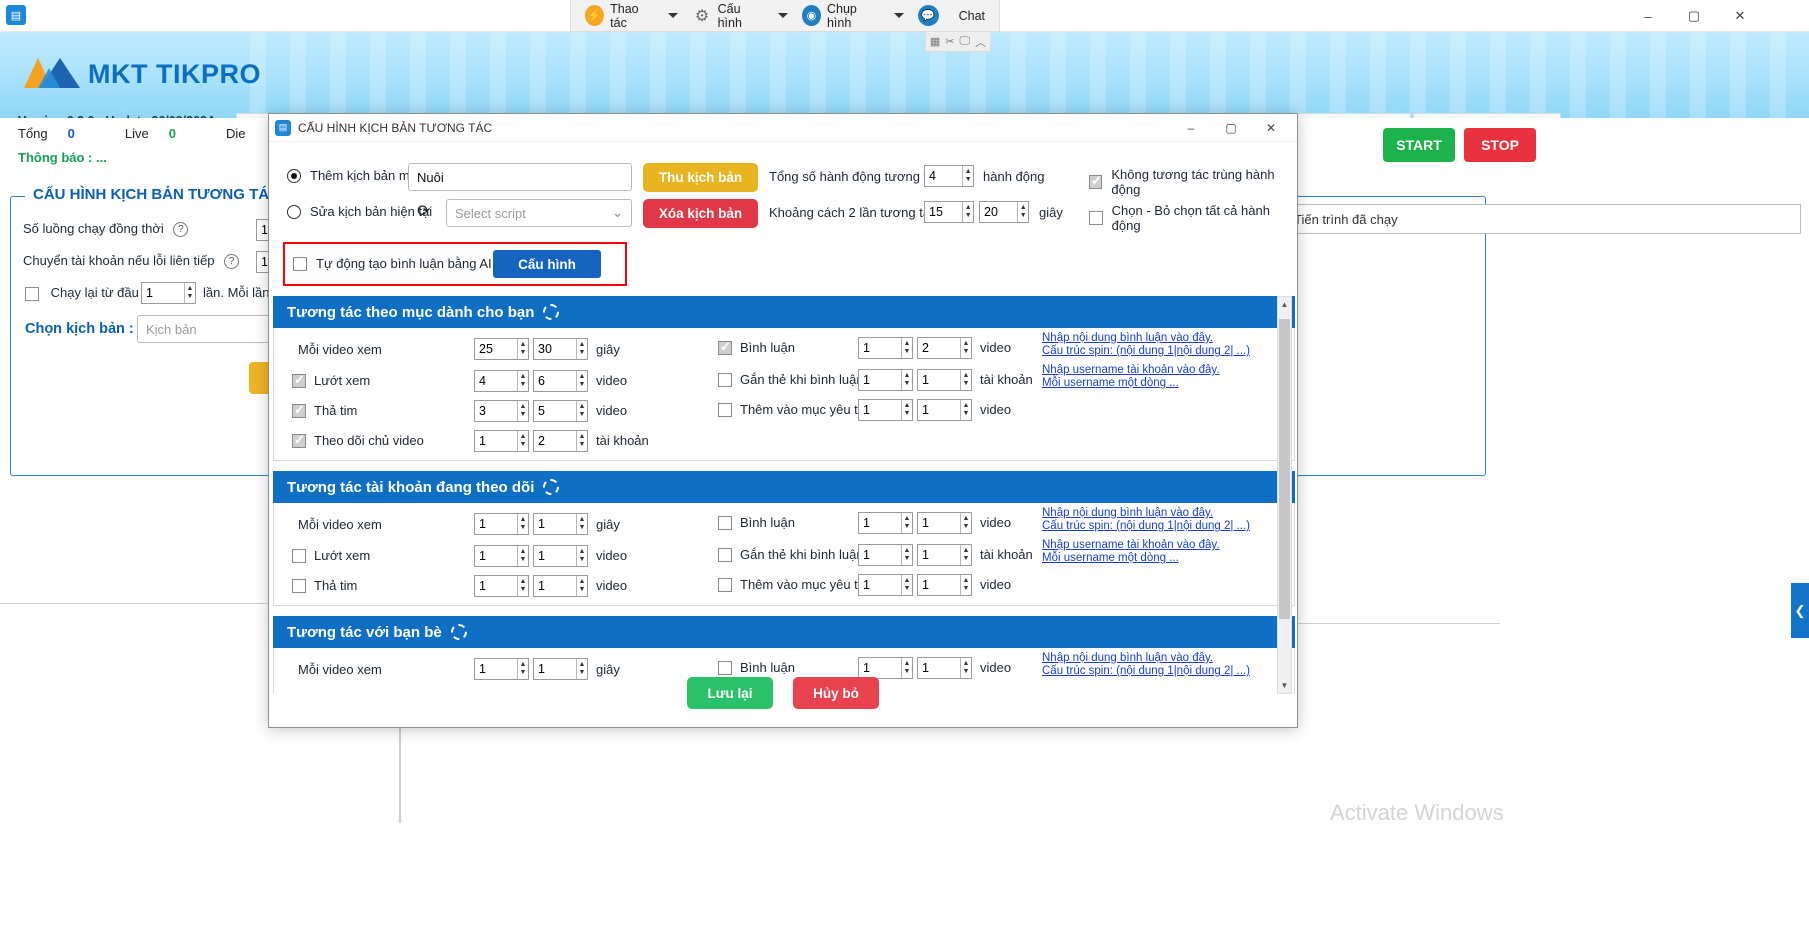 This screenshot has width=1809, height=942. I want to click on s3-r0-max-field, so click(939, 668).